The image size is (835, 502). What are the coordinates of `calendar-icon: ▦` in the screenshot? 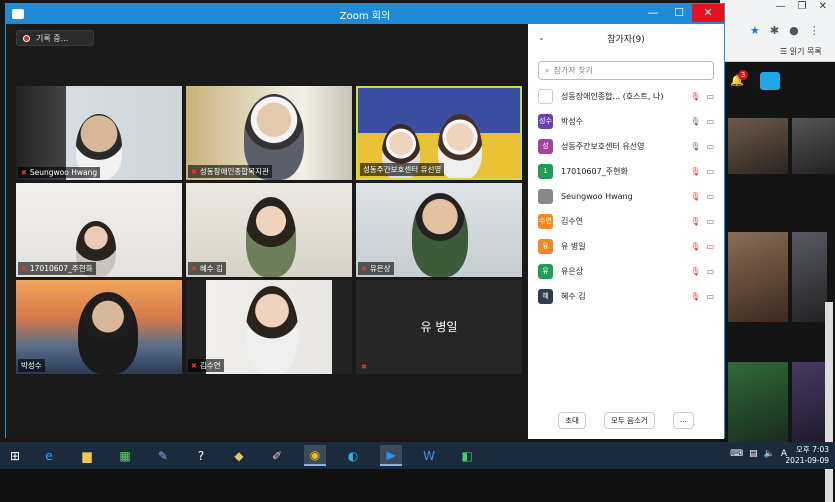 It's located at (125, 455).